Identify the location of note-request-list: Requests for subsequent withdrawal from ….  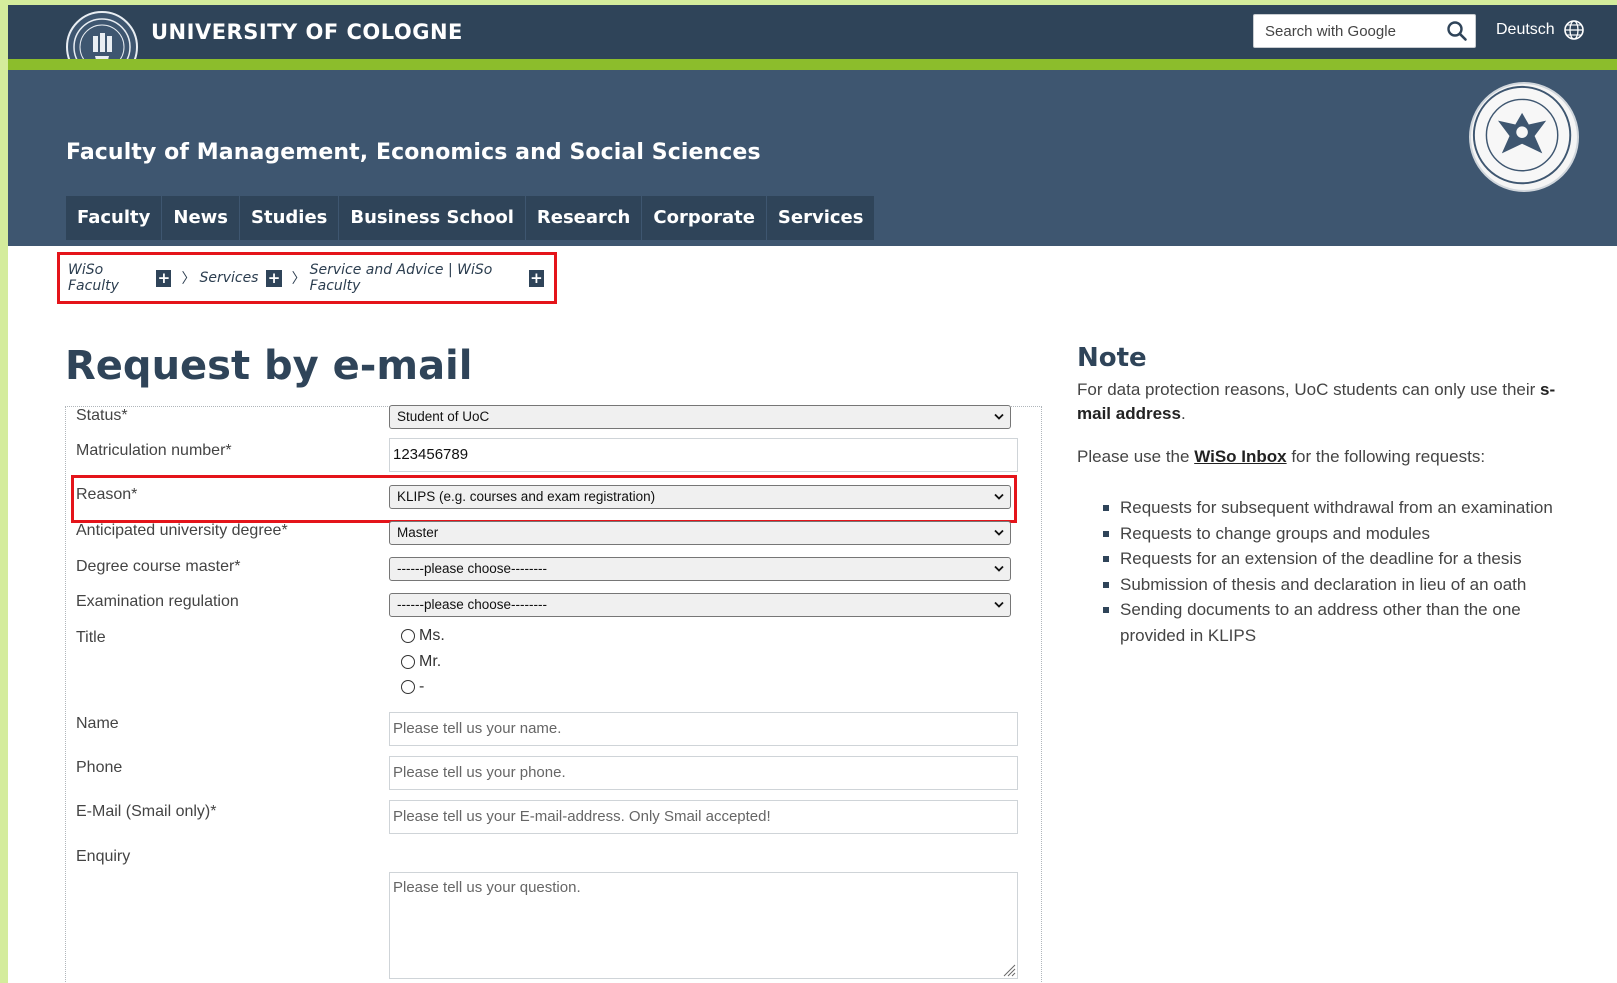
(1338, 571).